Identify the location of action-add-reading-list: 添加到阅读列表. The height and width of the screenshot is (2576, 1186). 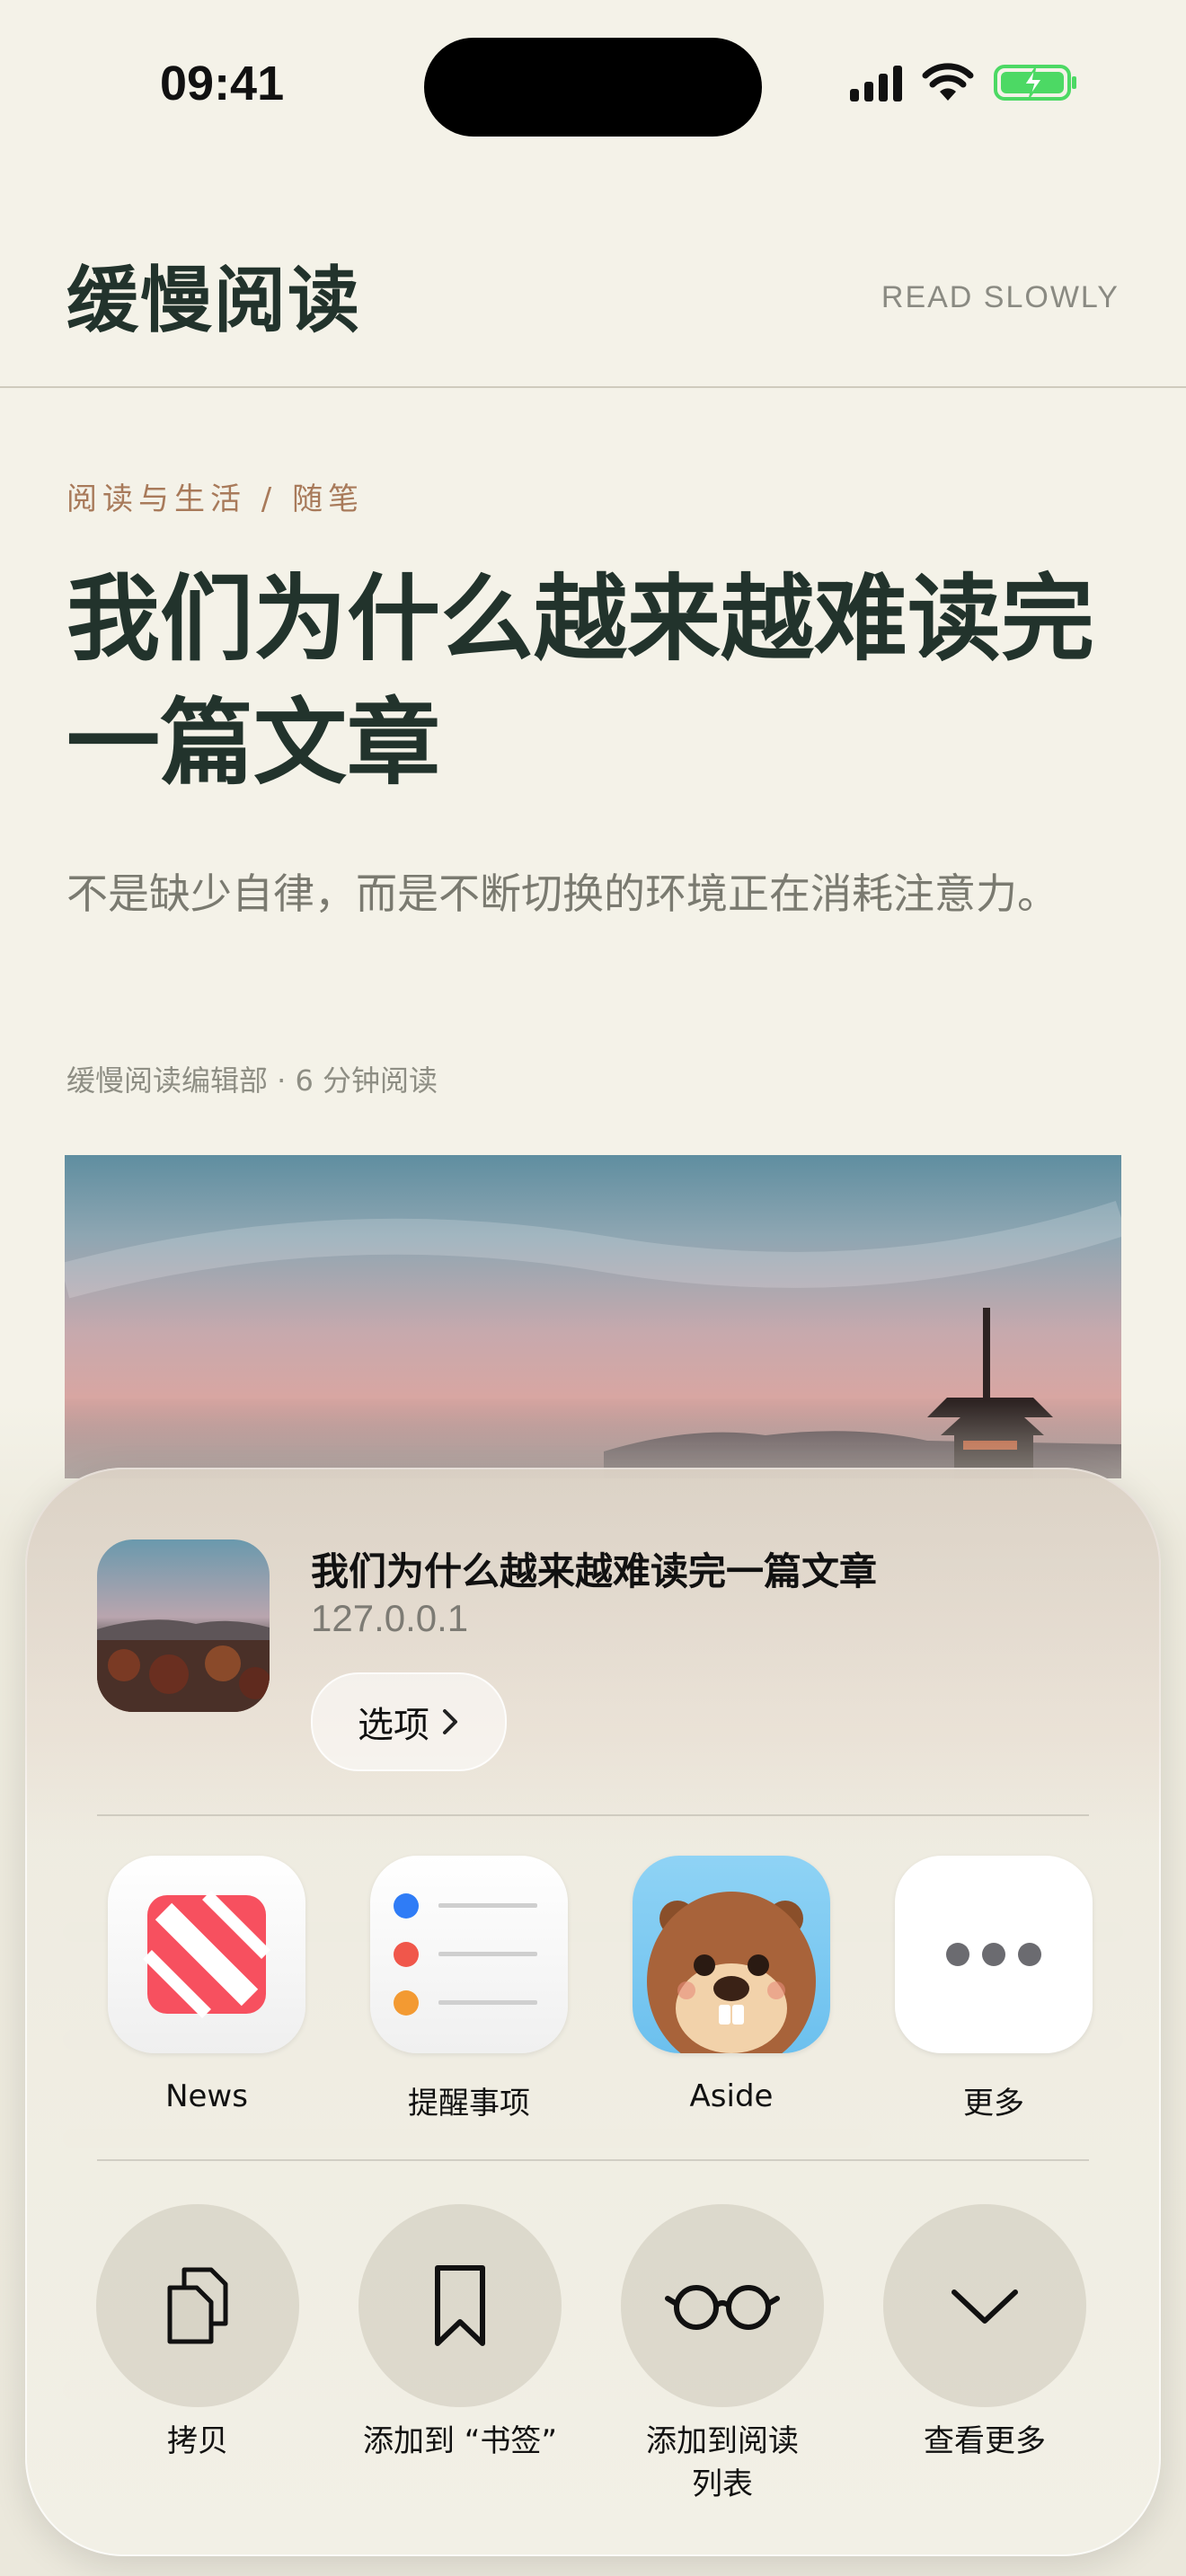
(722, 2355).